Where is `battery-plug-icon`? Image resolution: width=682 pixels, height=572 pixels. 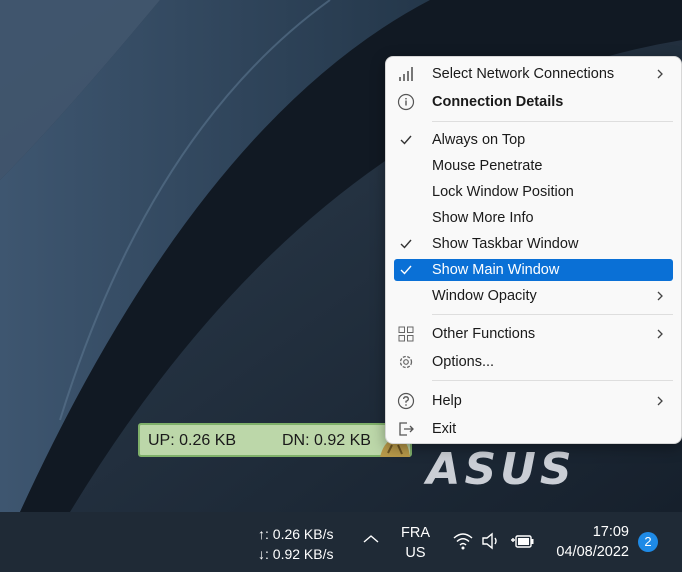
battery-plug-icon is located at coordinates (522, 541).